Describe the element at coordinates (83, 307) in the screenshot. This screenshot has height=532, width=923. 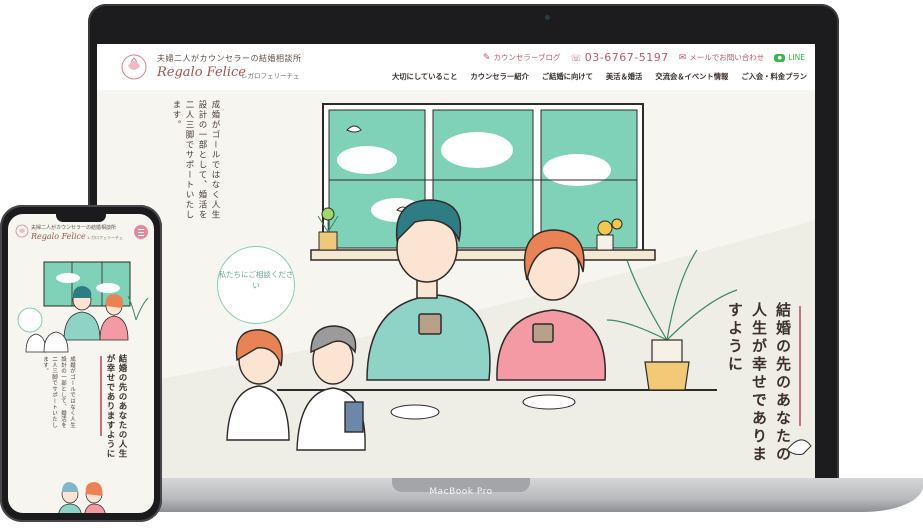
I see `mobile-hero-illustration` at that location.